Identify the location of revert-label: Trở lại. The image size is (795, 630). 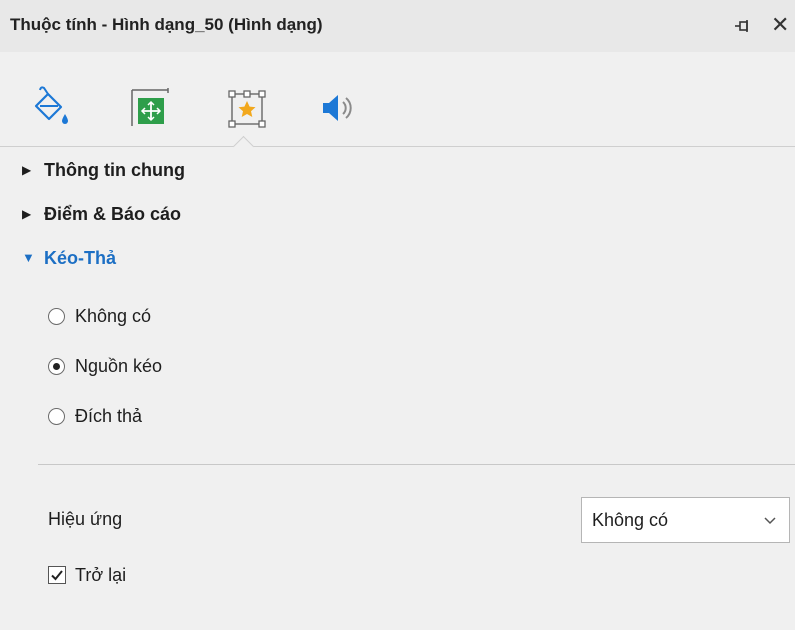
(101, 575).